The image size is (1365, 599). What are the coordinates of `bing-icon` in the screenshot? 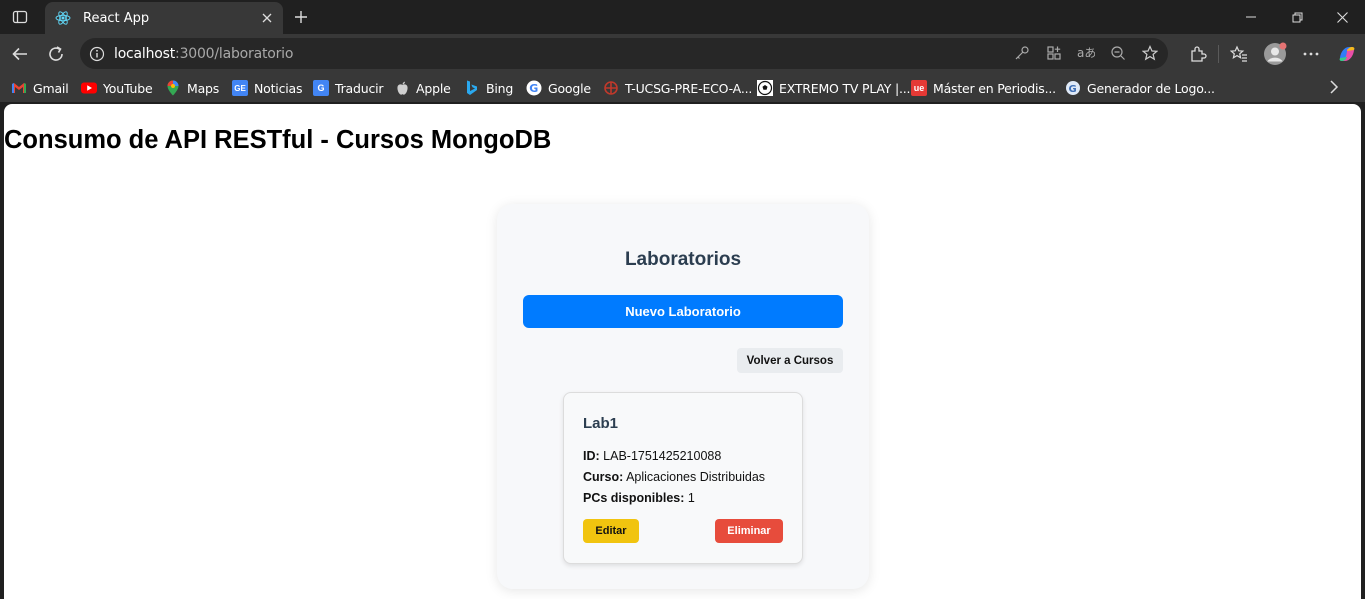 It's located at (472, 88).